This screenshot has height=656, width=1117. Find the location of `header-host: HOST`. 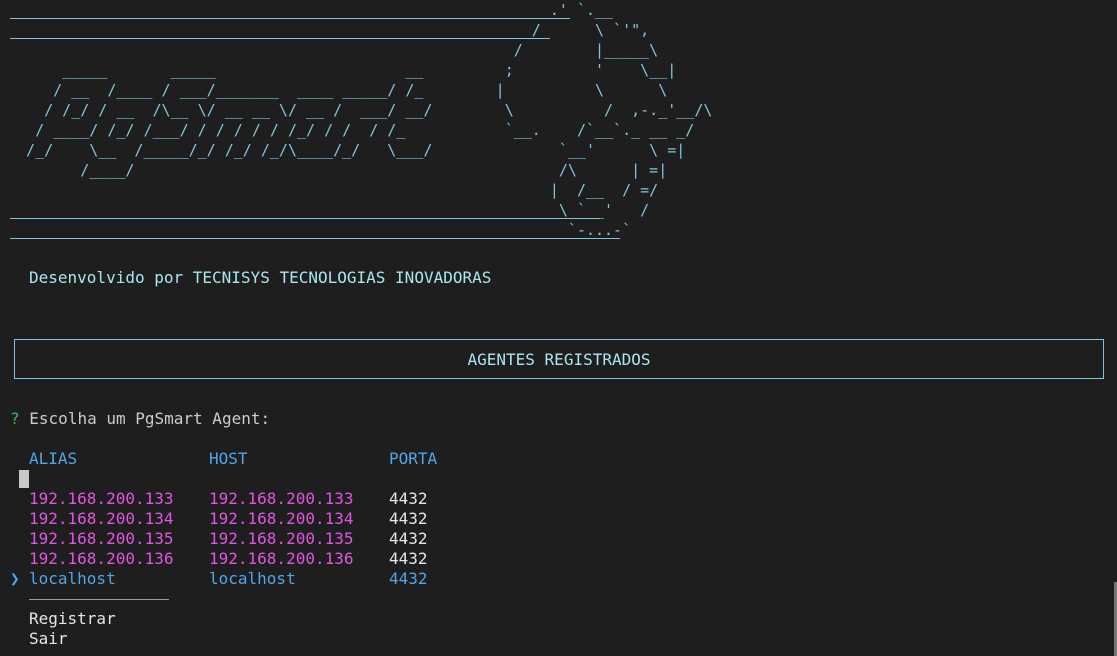

header-host: HOST is located at coordinates (228, 458).